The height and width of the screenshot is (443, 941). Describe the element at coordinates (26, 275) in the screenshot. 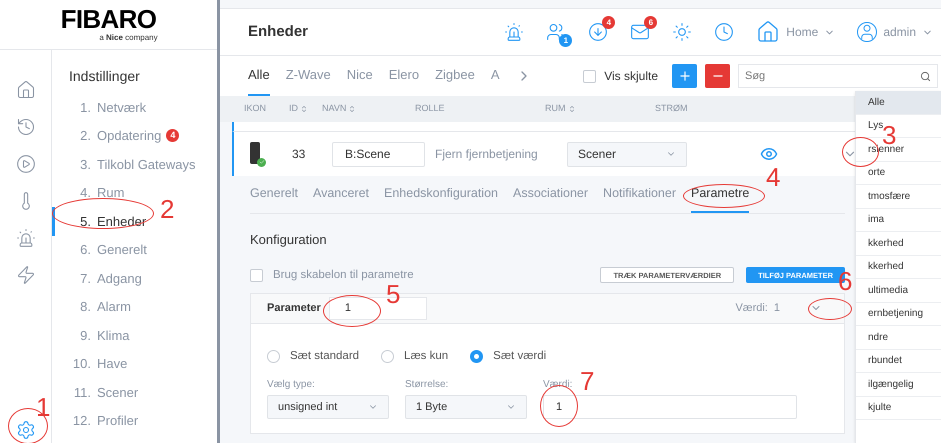

I see `bolt-icon` at that location.